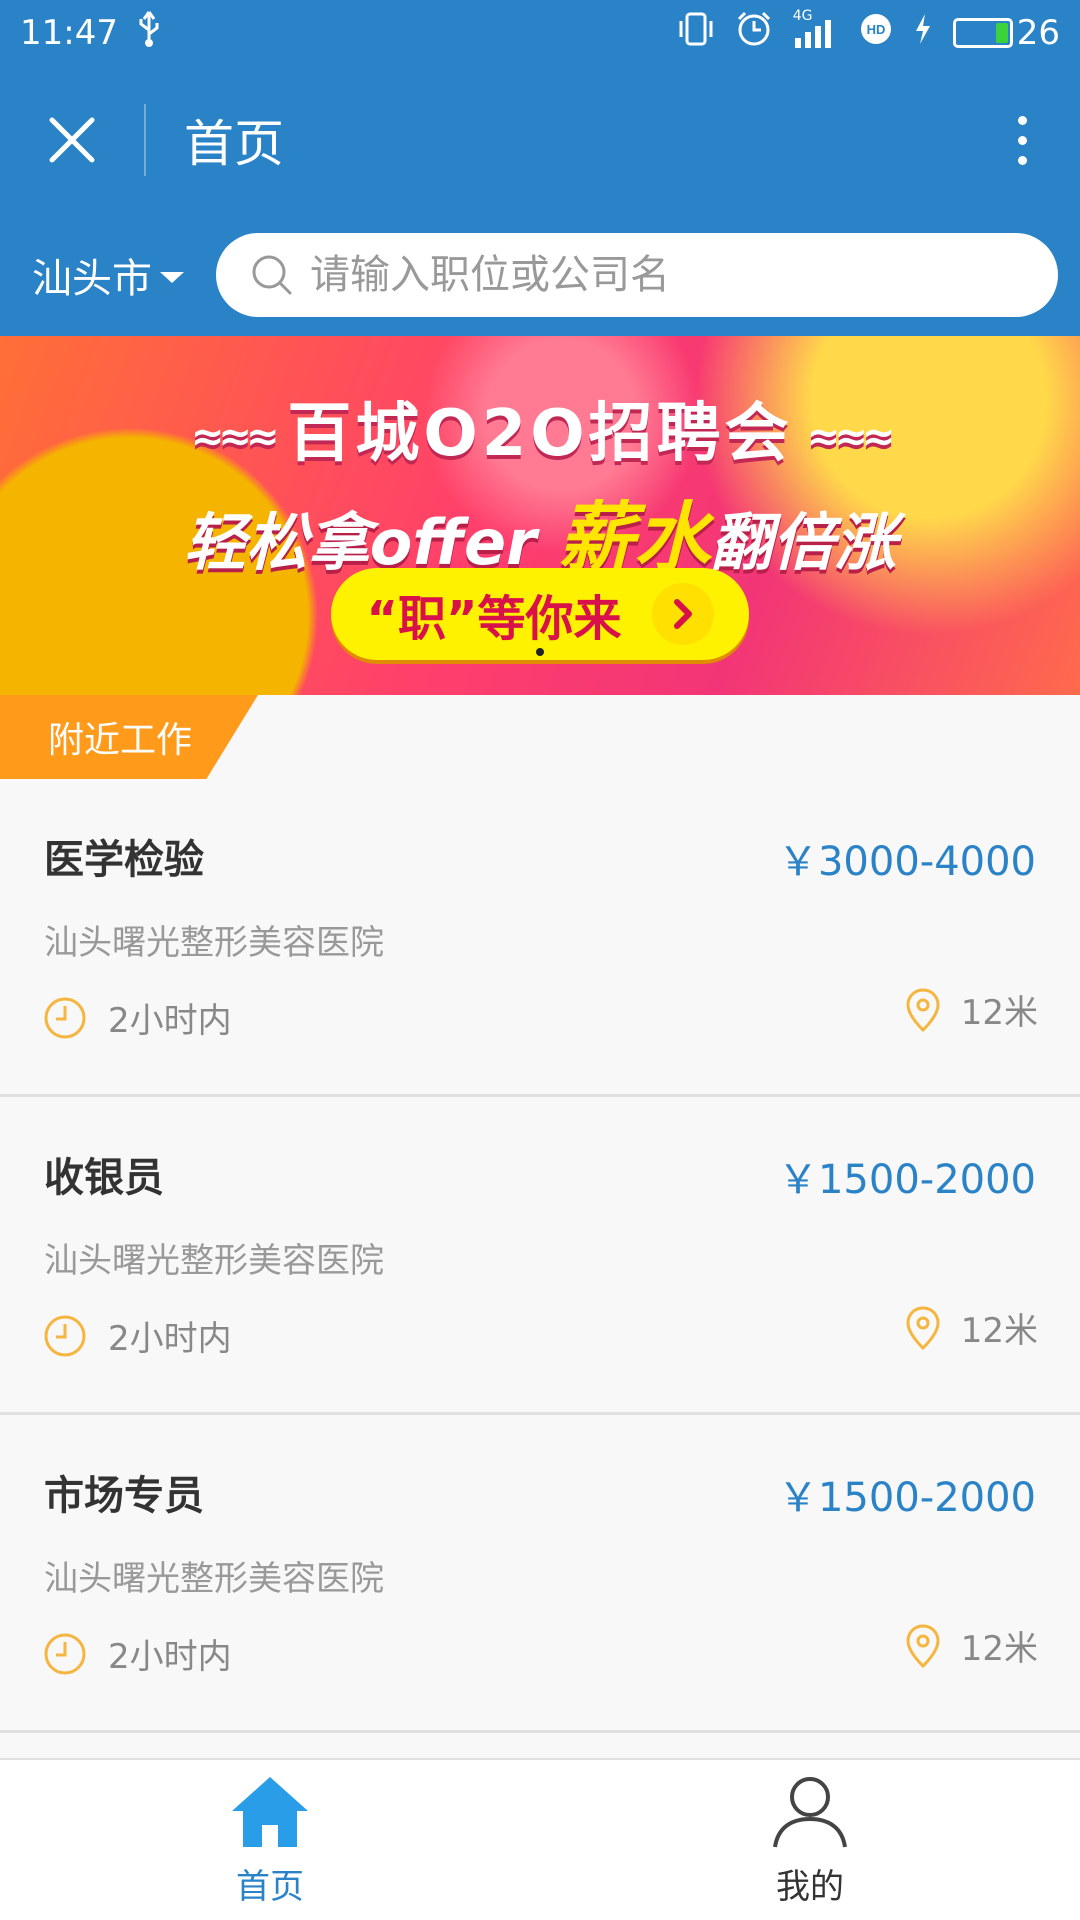 The height and width of the screenshot is (1920, 1080). What do you see at coordinates (1038, 33) in the screenshot?
I see `battery-level: 26` at bounding box center [1038, 33].